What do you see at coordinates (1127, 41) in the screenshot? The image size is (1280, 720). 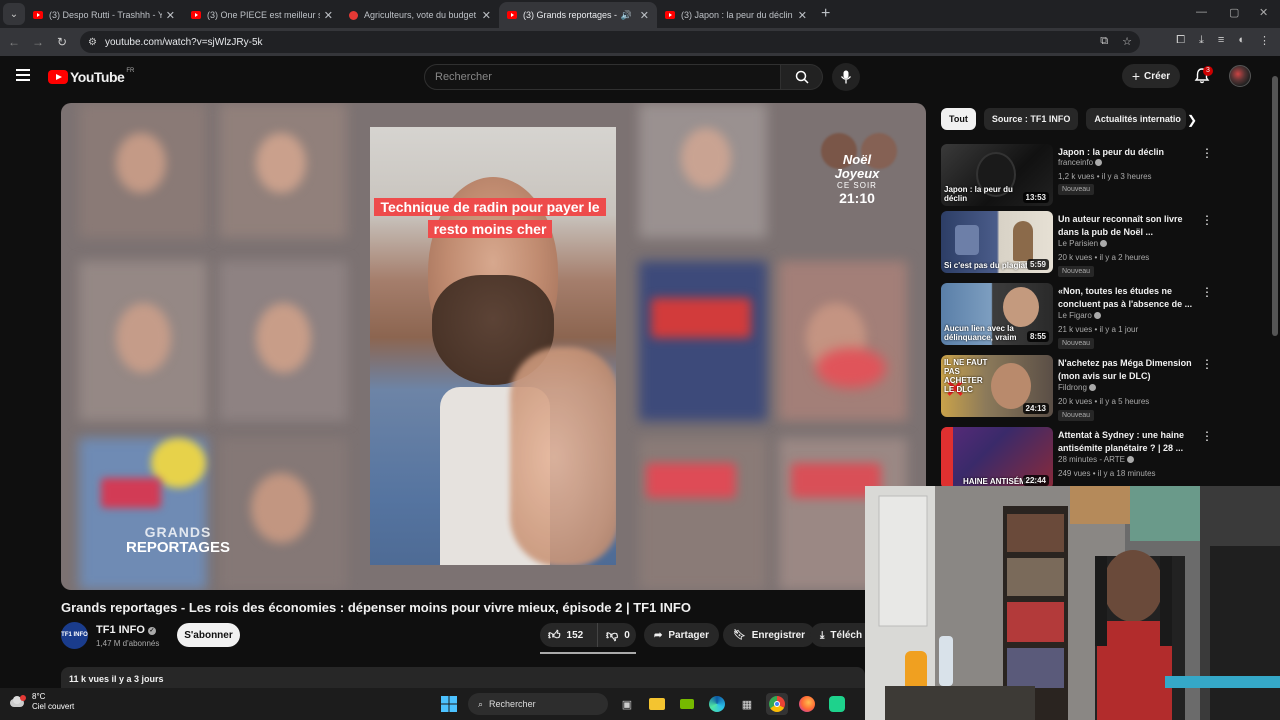 I see `bookmark-star-icon: ☆` at bounding box center [1127, 41].